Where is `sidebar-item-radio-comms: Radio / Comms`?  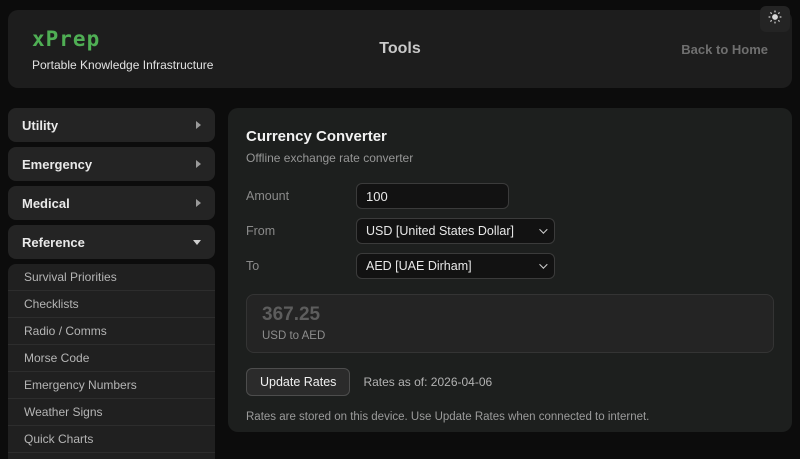 sidebar-item-radio-comms: Radio / Comms is located at coordinates (111, 331).